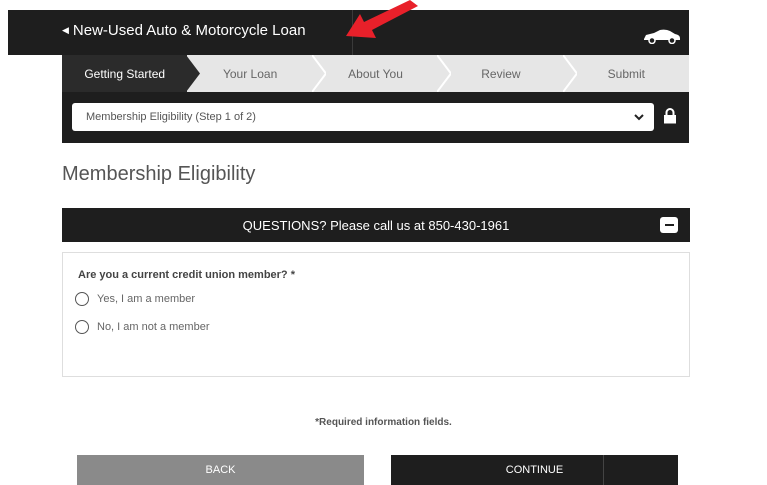 The width and height of the screenshot is (767, 485). I want to click on chevron-left-icon: ◀, so click(65, 30).